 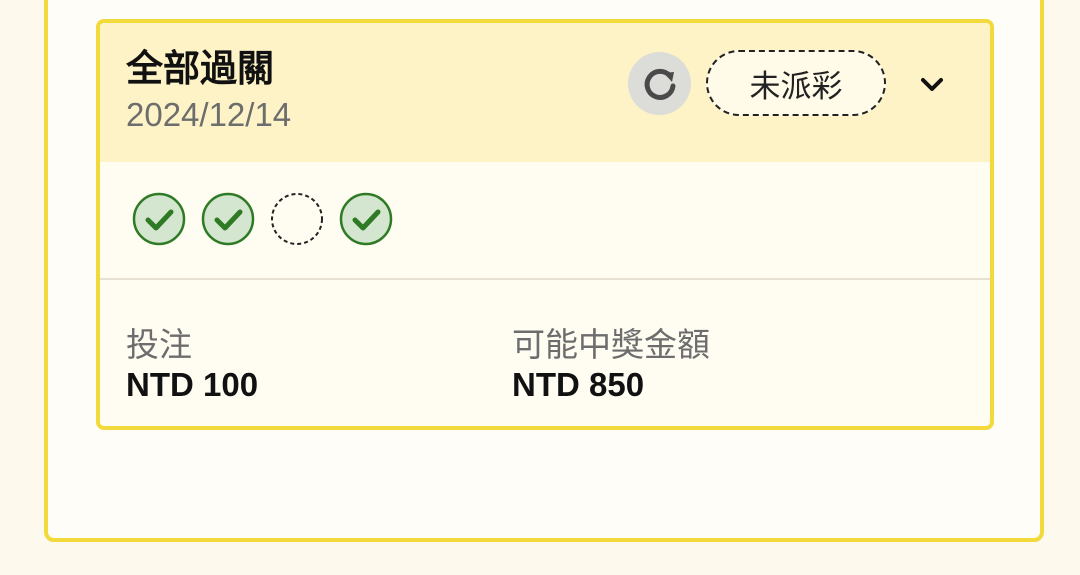 What do you see at coordinates (545, 279) in the screenshot?
I see `divider` at bounding box center [545, 279].